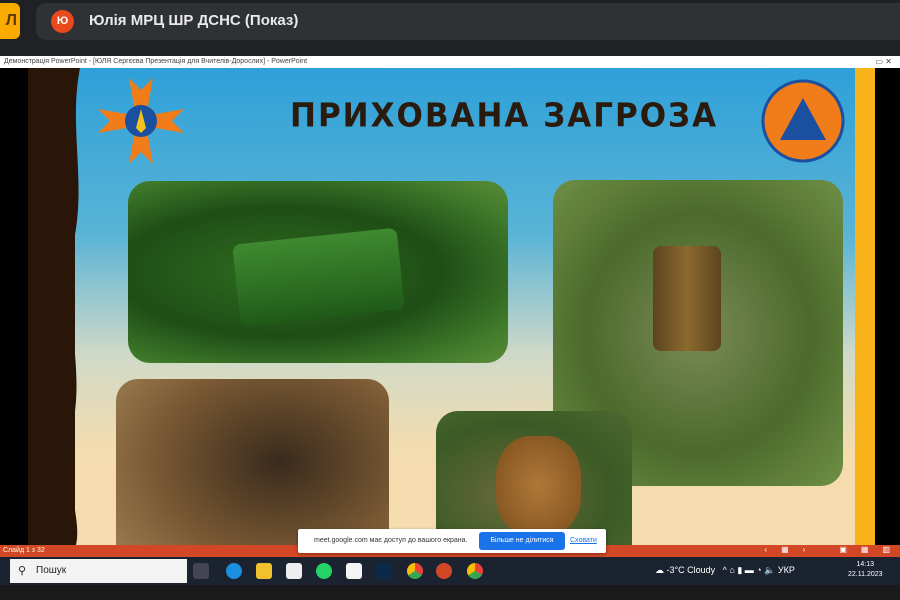  I want to click on app-icon: Л, so click(10, 21).